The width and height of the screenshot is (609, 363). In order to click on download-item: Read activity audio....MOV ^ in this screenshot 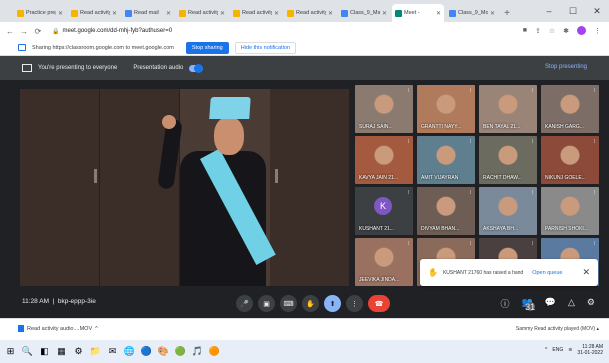, I will do `click(58, 328)`.